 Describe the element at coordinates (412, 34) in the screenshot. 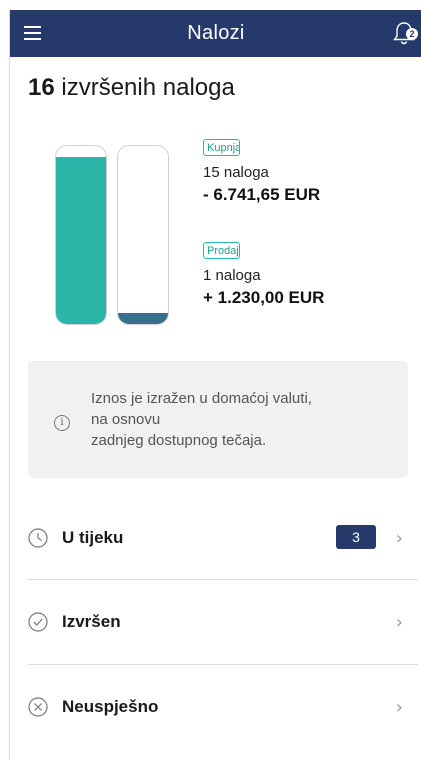

I see `notification-badge: 2` at that location.